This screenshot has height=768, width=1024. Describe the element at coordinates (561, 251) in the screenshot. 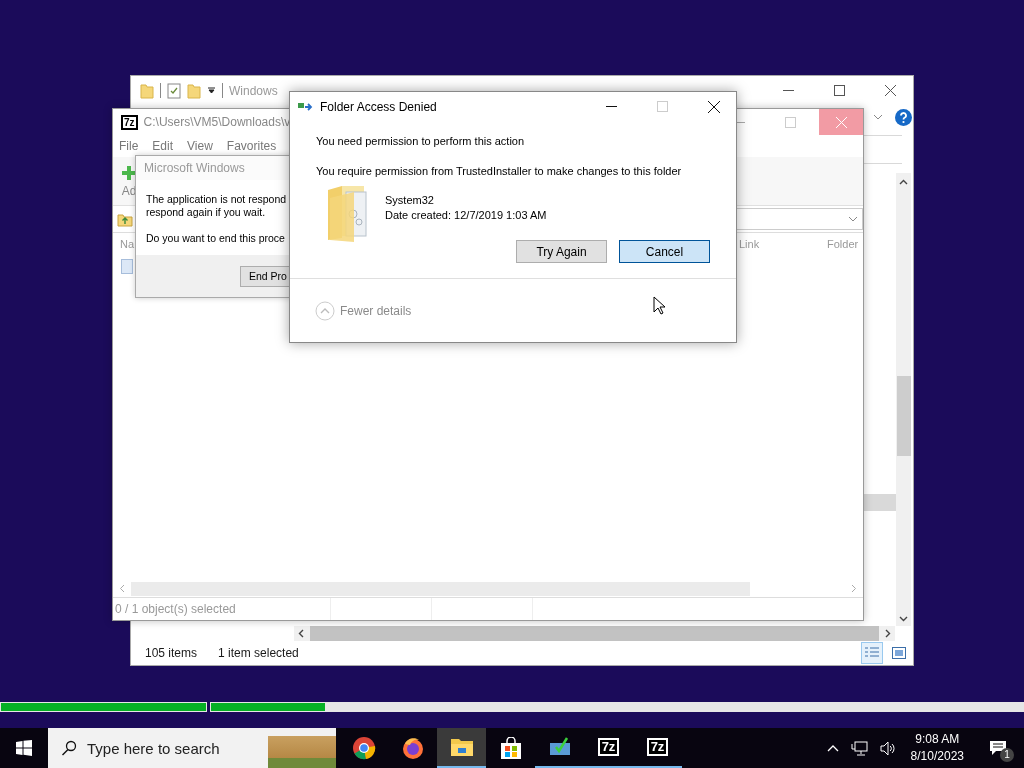

I see `dialog-button: Try Again` at that location.